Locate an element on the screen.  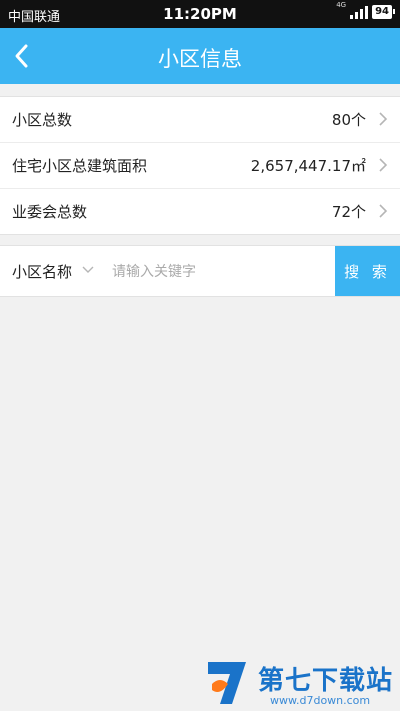
logo-icon is located at coordinates (227, 683).